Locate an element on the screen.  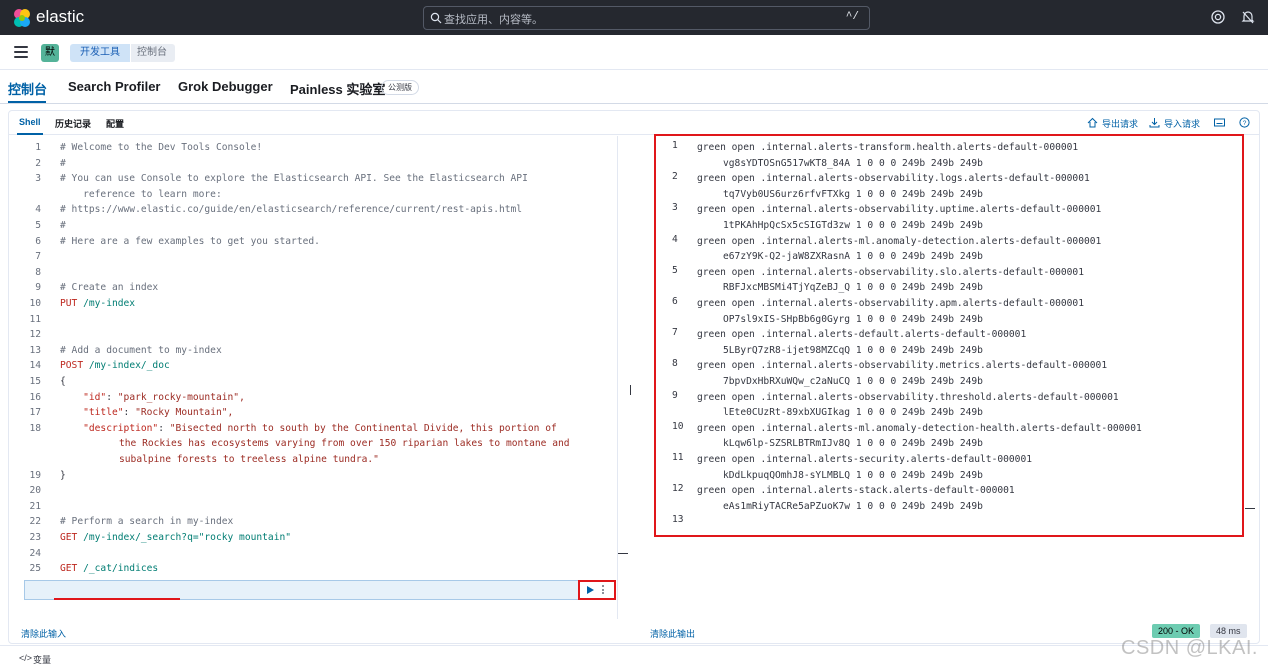
search-placeholder: 查找应用、内容等。 is located at coordinates (493, 20).